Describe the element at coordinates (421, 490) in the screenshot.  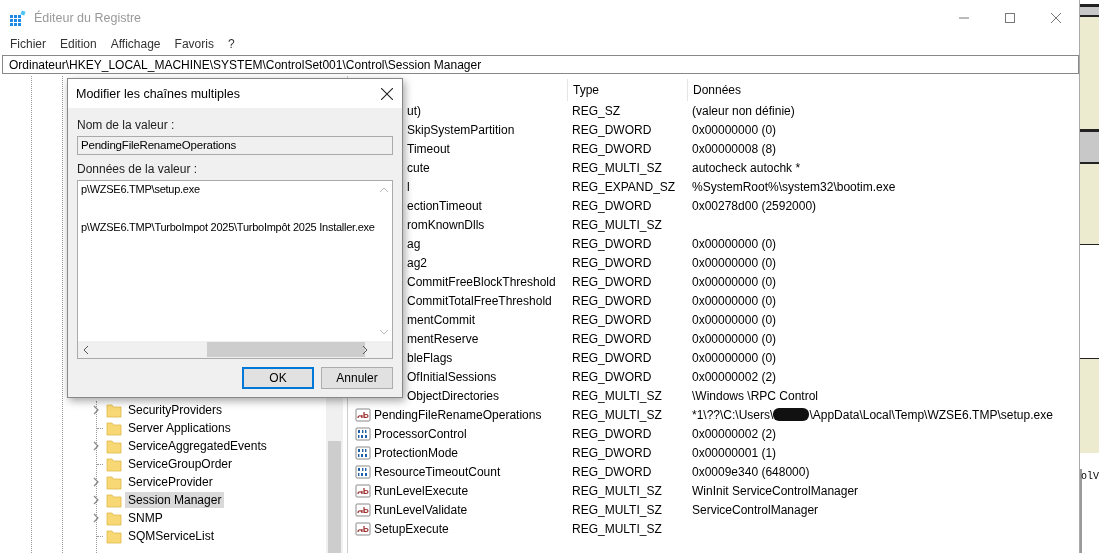
I see `value-name: RunLevelExecute` at that location.